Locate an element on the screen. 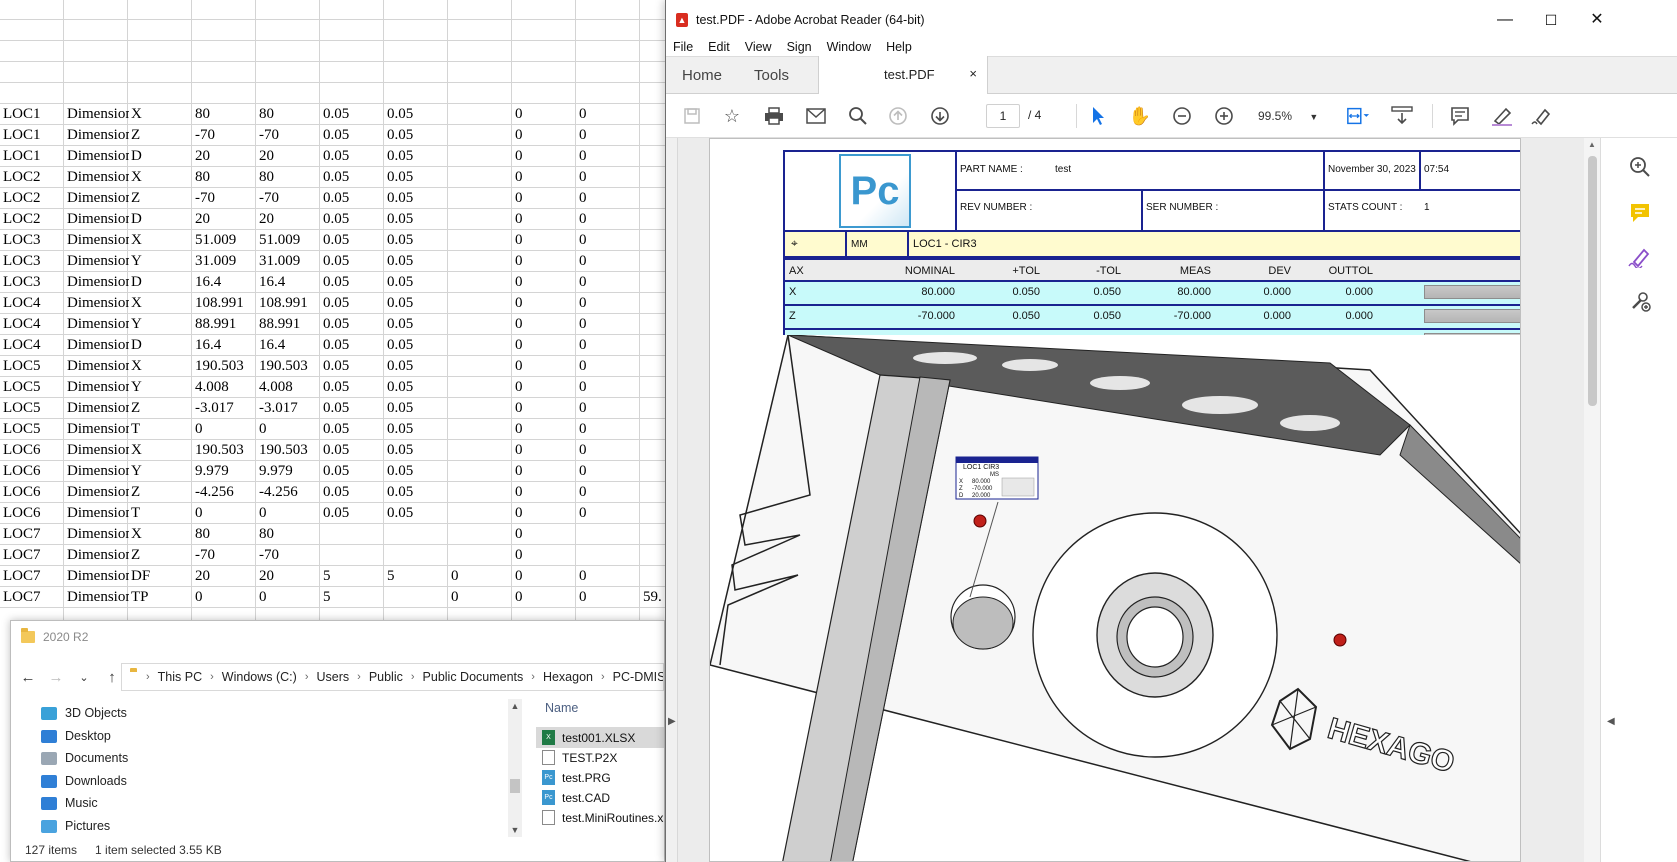  sheet-cell: 59. is located at coordinates (654, 597).